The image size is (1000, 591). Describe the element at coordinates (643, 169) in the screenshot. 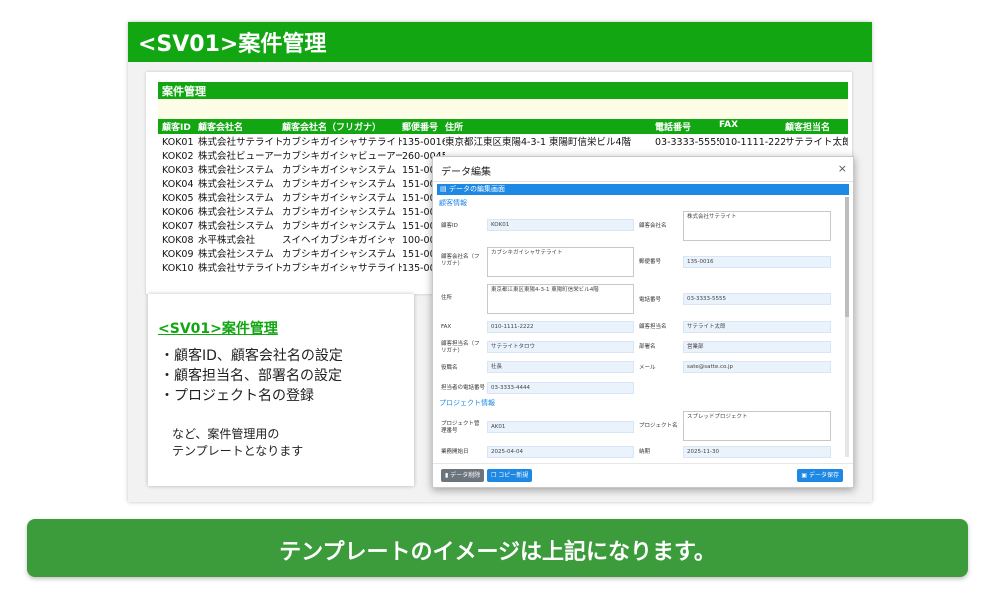

I see `dialog-header: データ編集 ×` at that location.